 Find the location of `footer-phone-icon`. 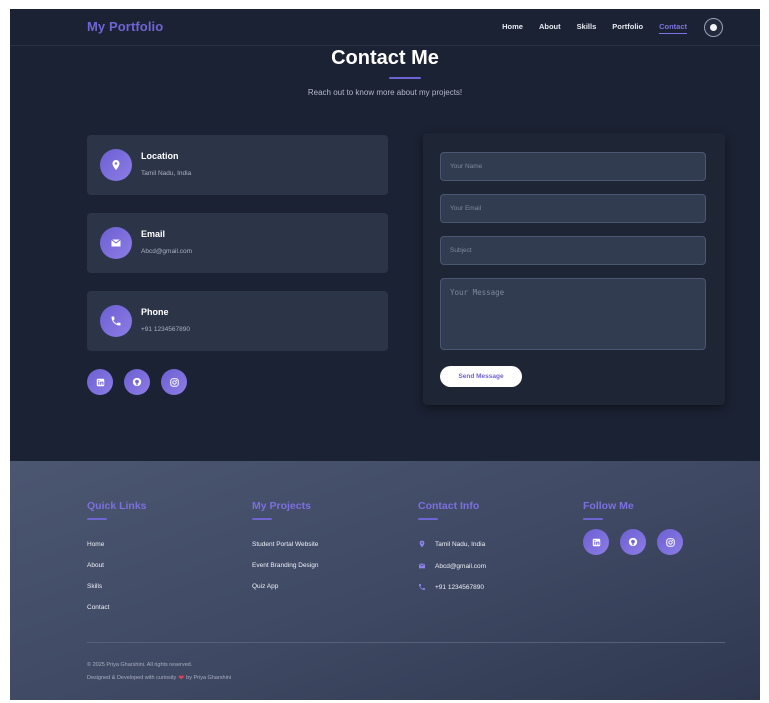

footer-phone-icon is located at coordinates (422, 587).